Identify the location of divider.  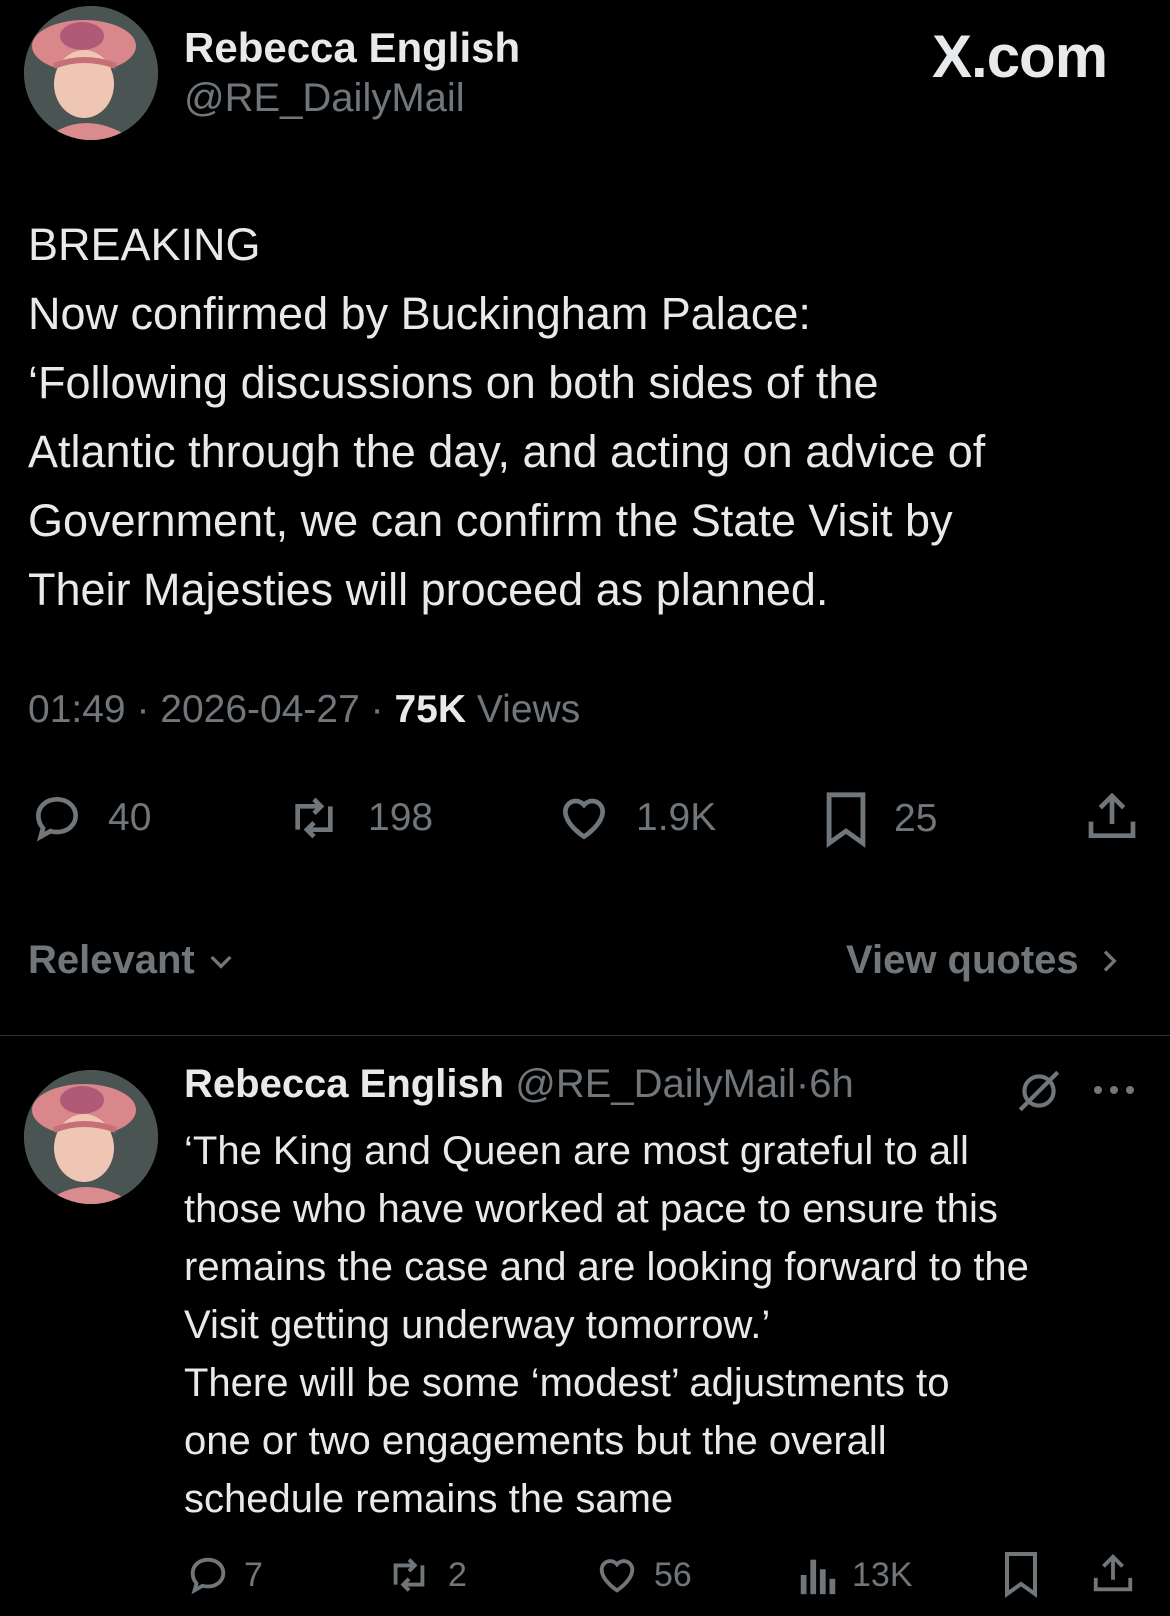
(585, 1035).